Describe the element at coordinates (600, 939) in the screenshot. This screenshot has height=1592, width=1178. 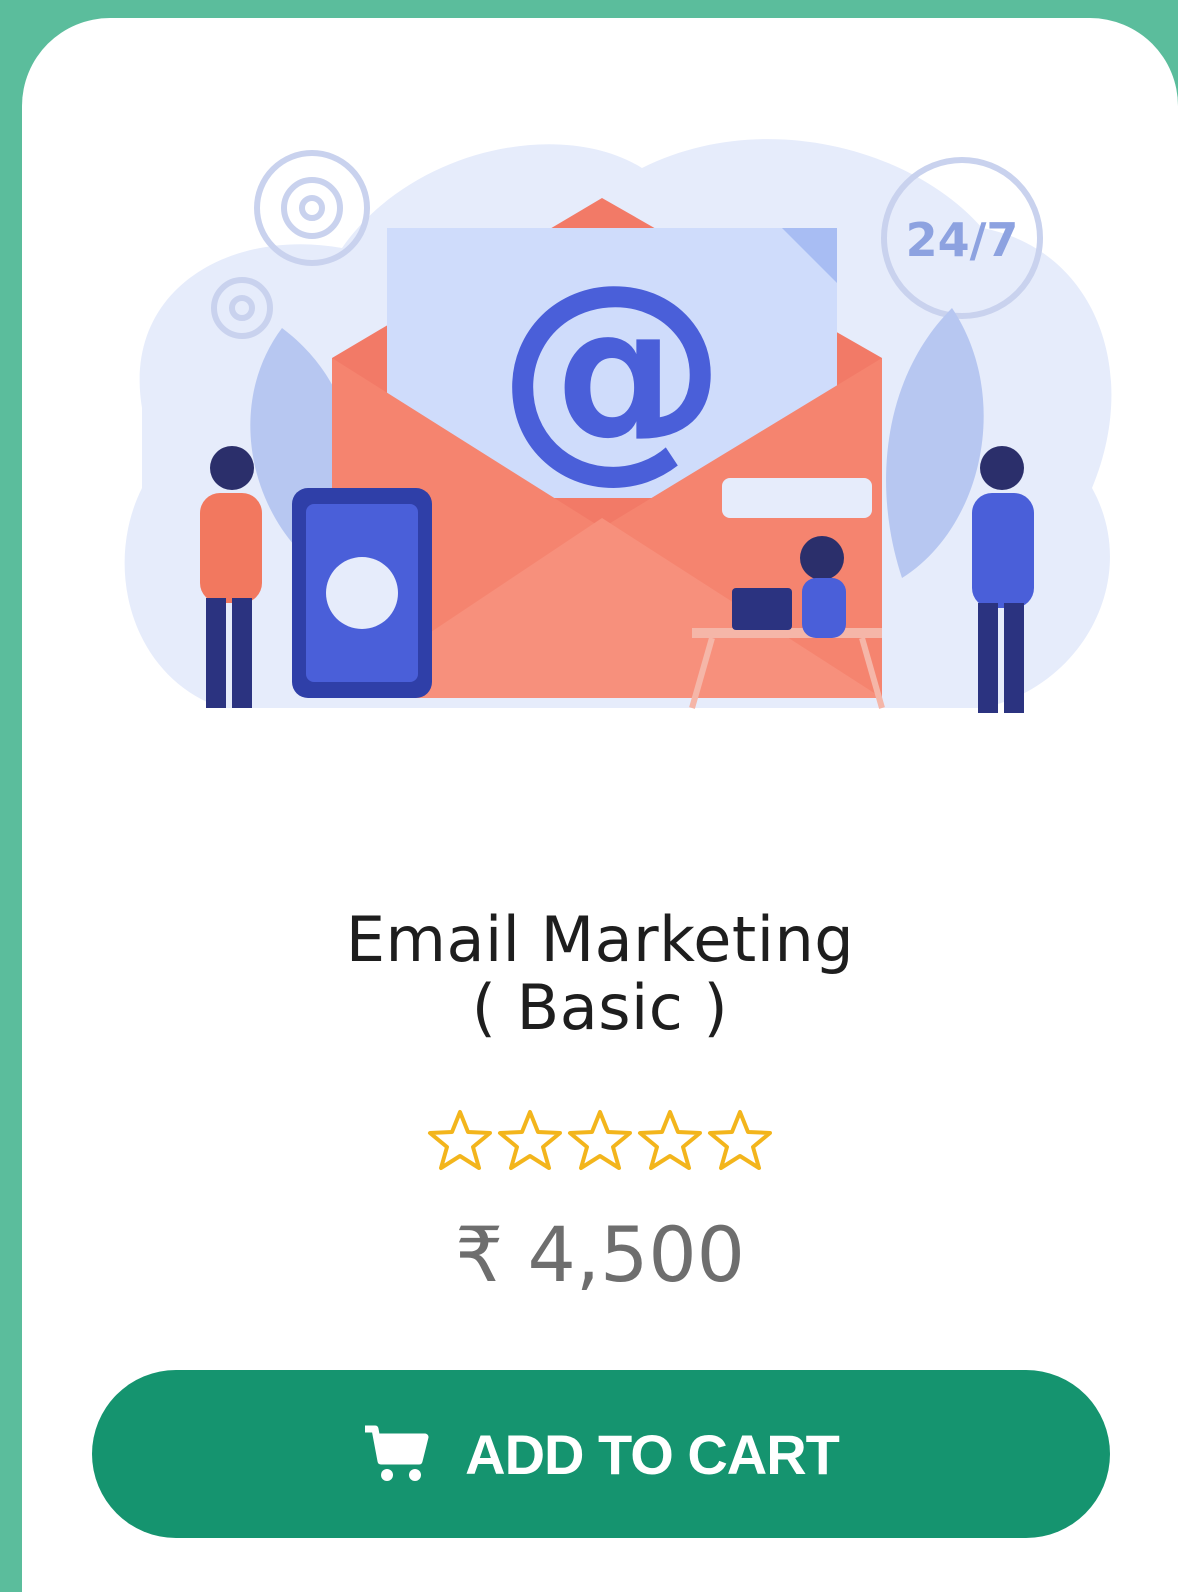
I see `product-title-line1: Email Marketing` at that location.